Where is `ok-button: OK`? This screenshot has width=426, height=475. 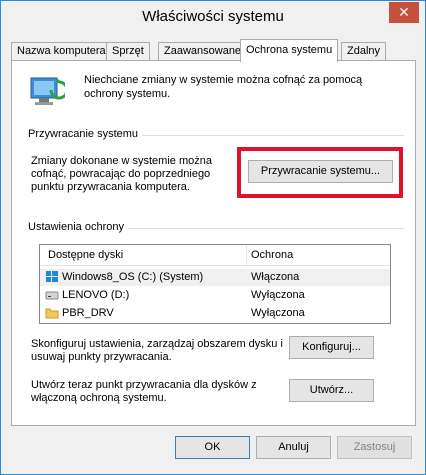 ok-button: OK is located at coordinates (212, 447).